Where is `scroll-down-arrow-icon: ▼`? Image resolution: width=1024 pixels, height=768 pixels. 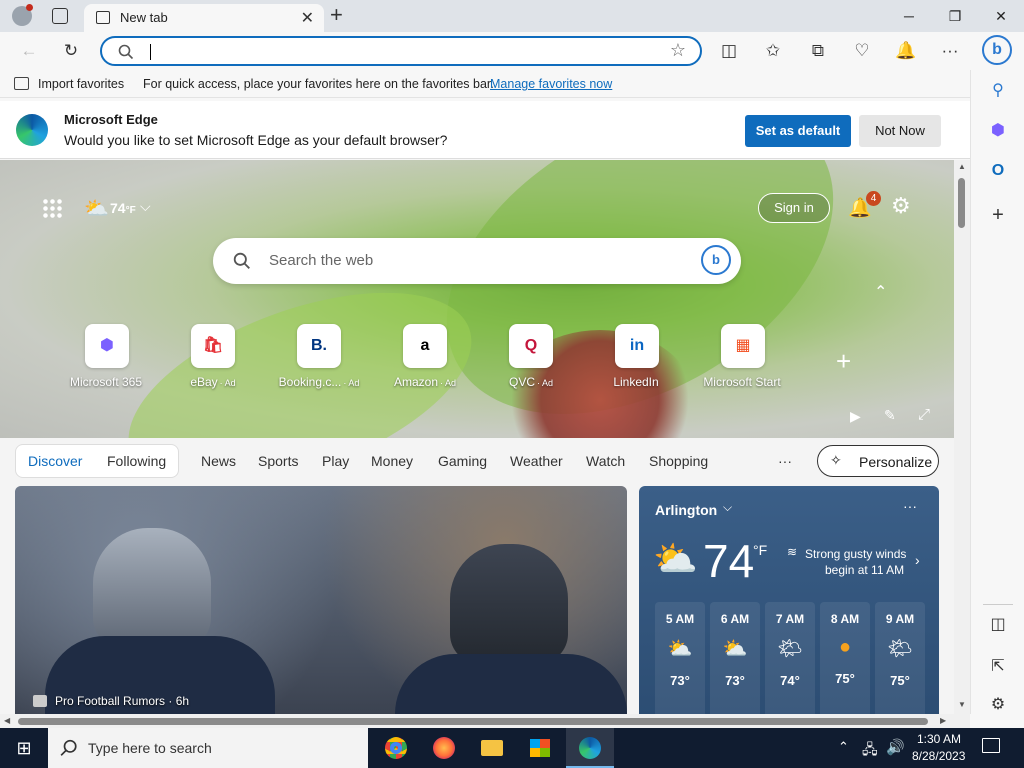 scroll-down-arrow-icon: ▼ is located at coordinates (962, 704).